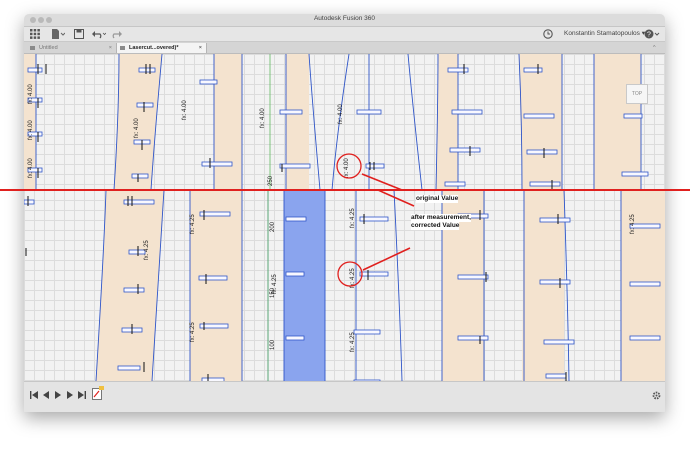 This screenshot has width=690, height=450. I want to click on timeline-bar, so click(344, 396).